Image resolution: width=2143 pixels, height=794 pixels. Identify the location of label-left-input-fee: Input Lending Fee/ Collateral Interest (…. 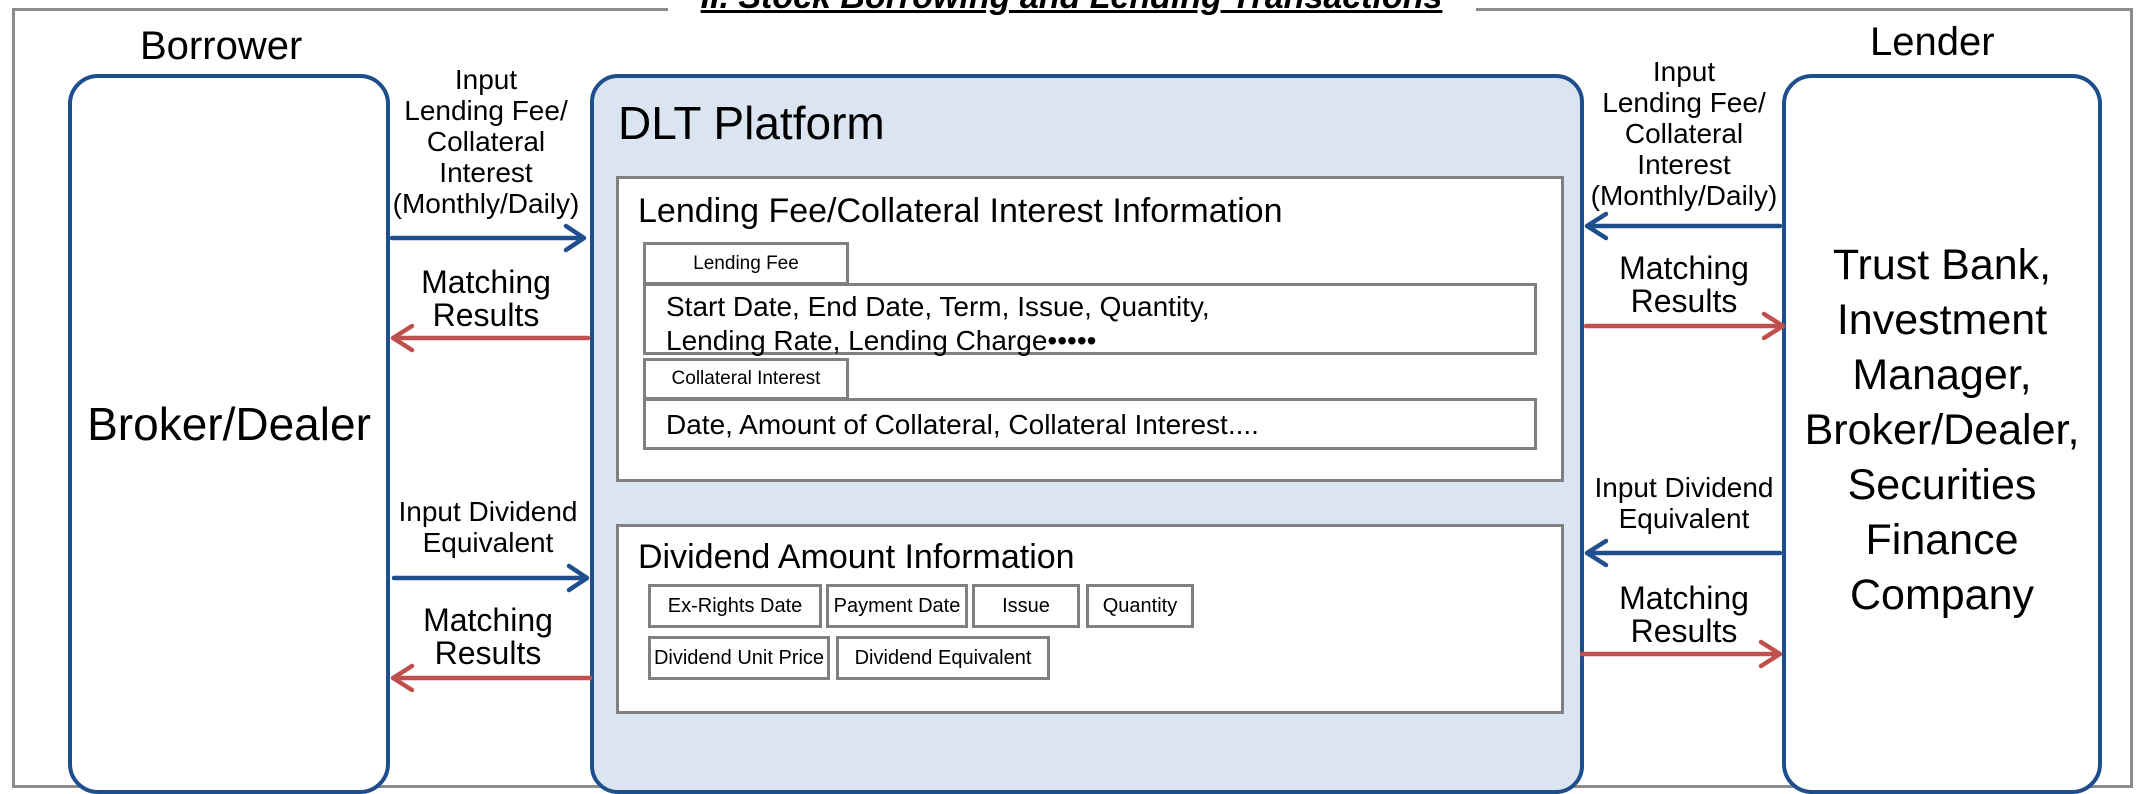
(486, 141).